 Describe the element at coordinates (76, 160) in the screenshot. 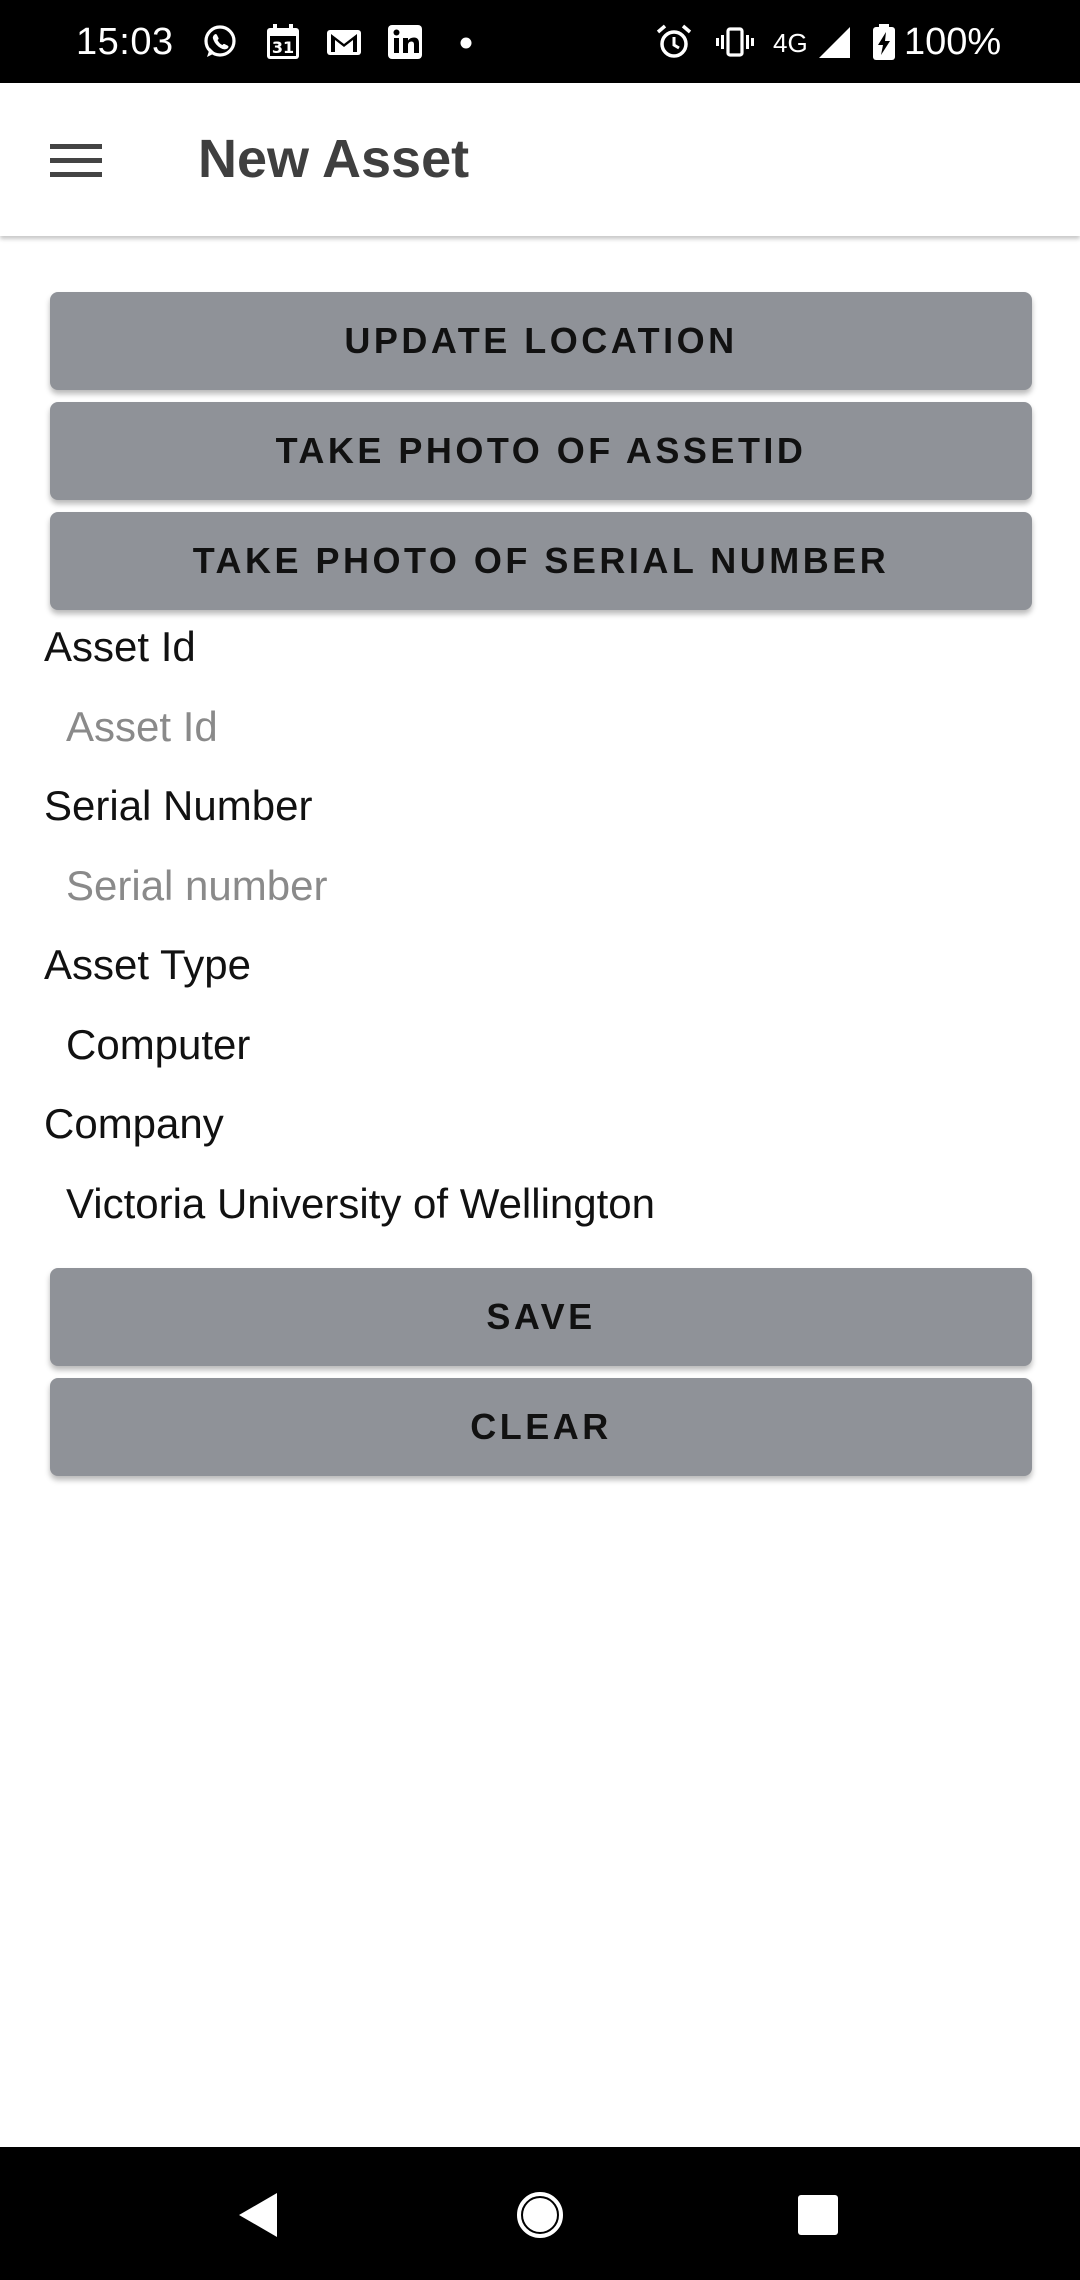

I see `menu-icon` at that location.